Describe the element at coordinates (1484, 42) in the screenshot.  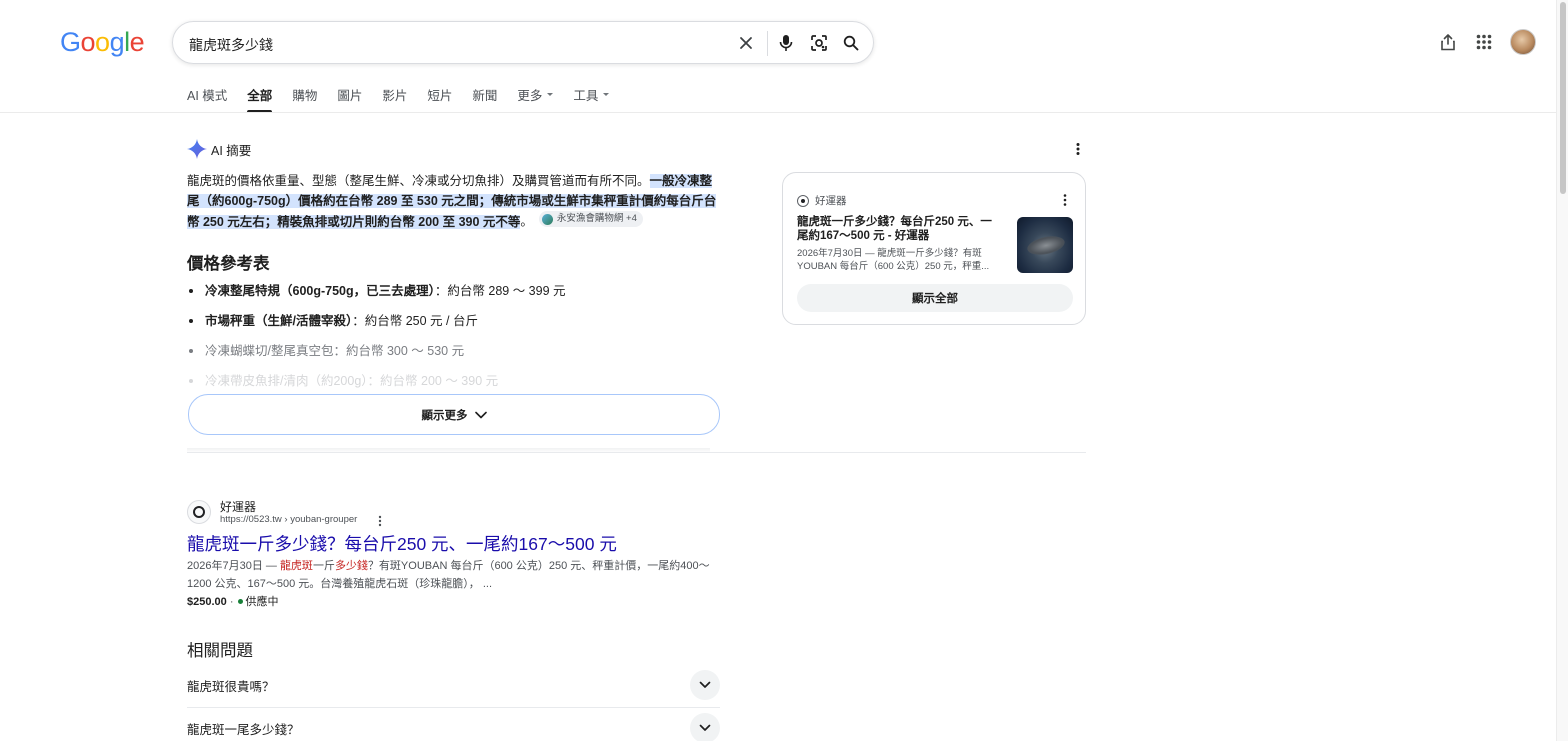
I see `apps-grid-icon` at that location.